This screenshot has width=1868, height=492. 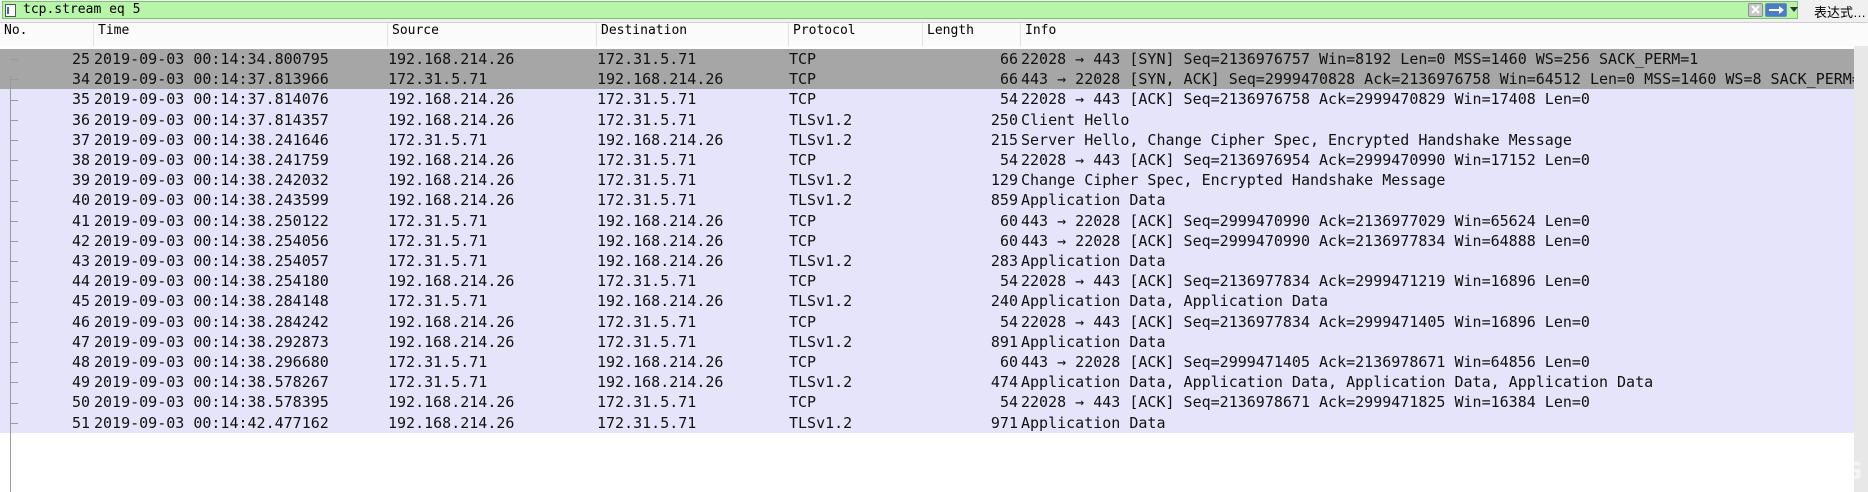 What do you see at coordinates (883, 10) in the screenshot?
I see `display-filter-input` at bounding box center [883, 10].